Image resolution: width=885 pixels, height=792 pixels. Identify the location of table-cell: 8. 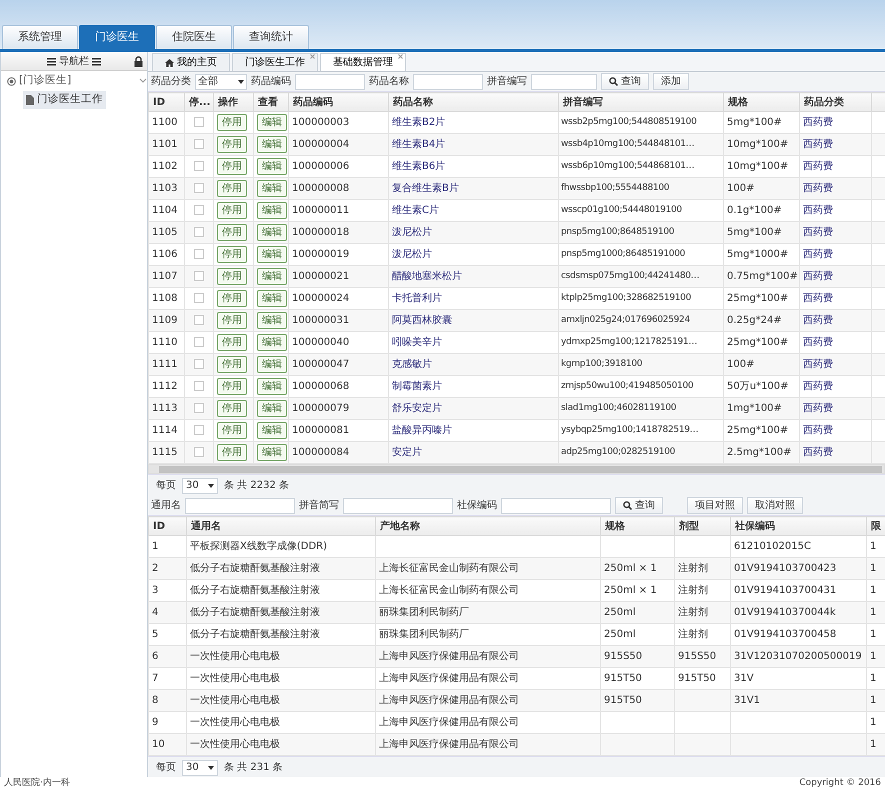
(167, 701).